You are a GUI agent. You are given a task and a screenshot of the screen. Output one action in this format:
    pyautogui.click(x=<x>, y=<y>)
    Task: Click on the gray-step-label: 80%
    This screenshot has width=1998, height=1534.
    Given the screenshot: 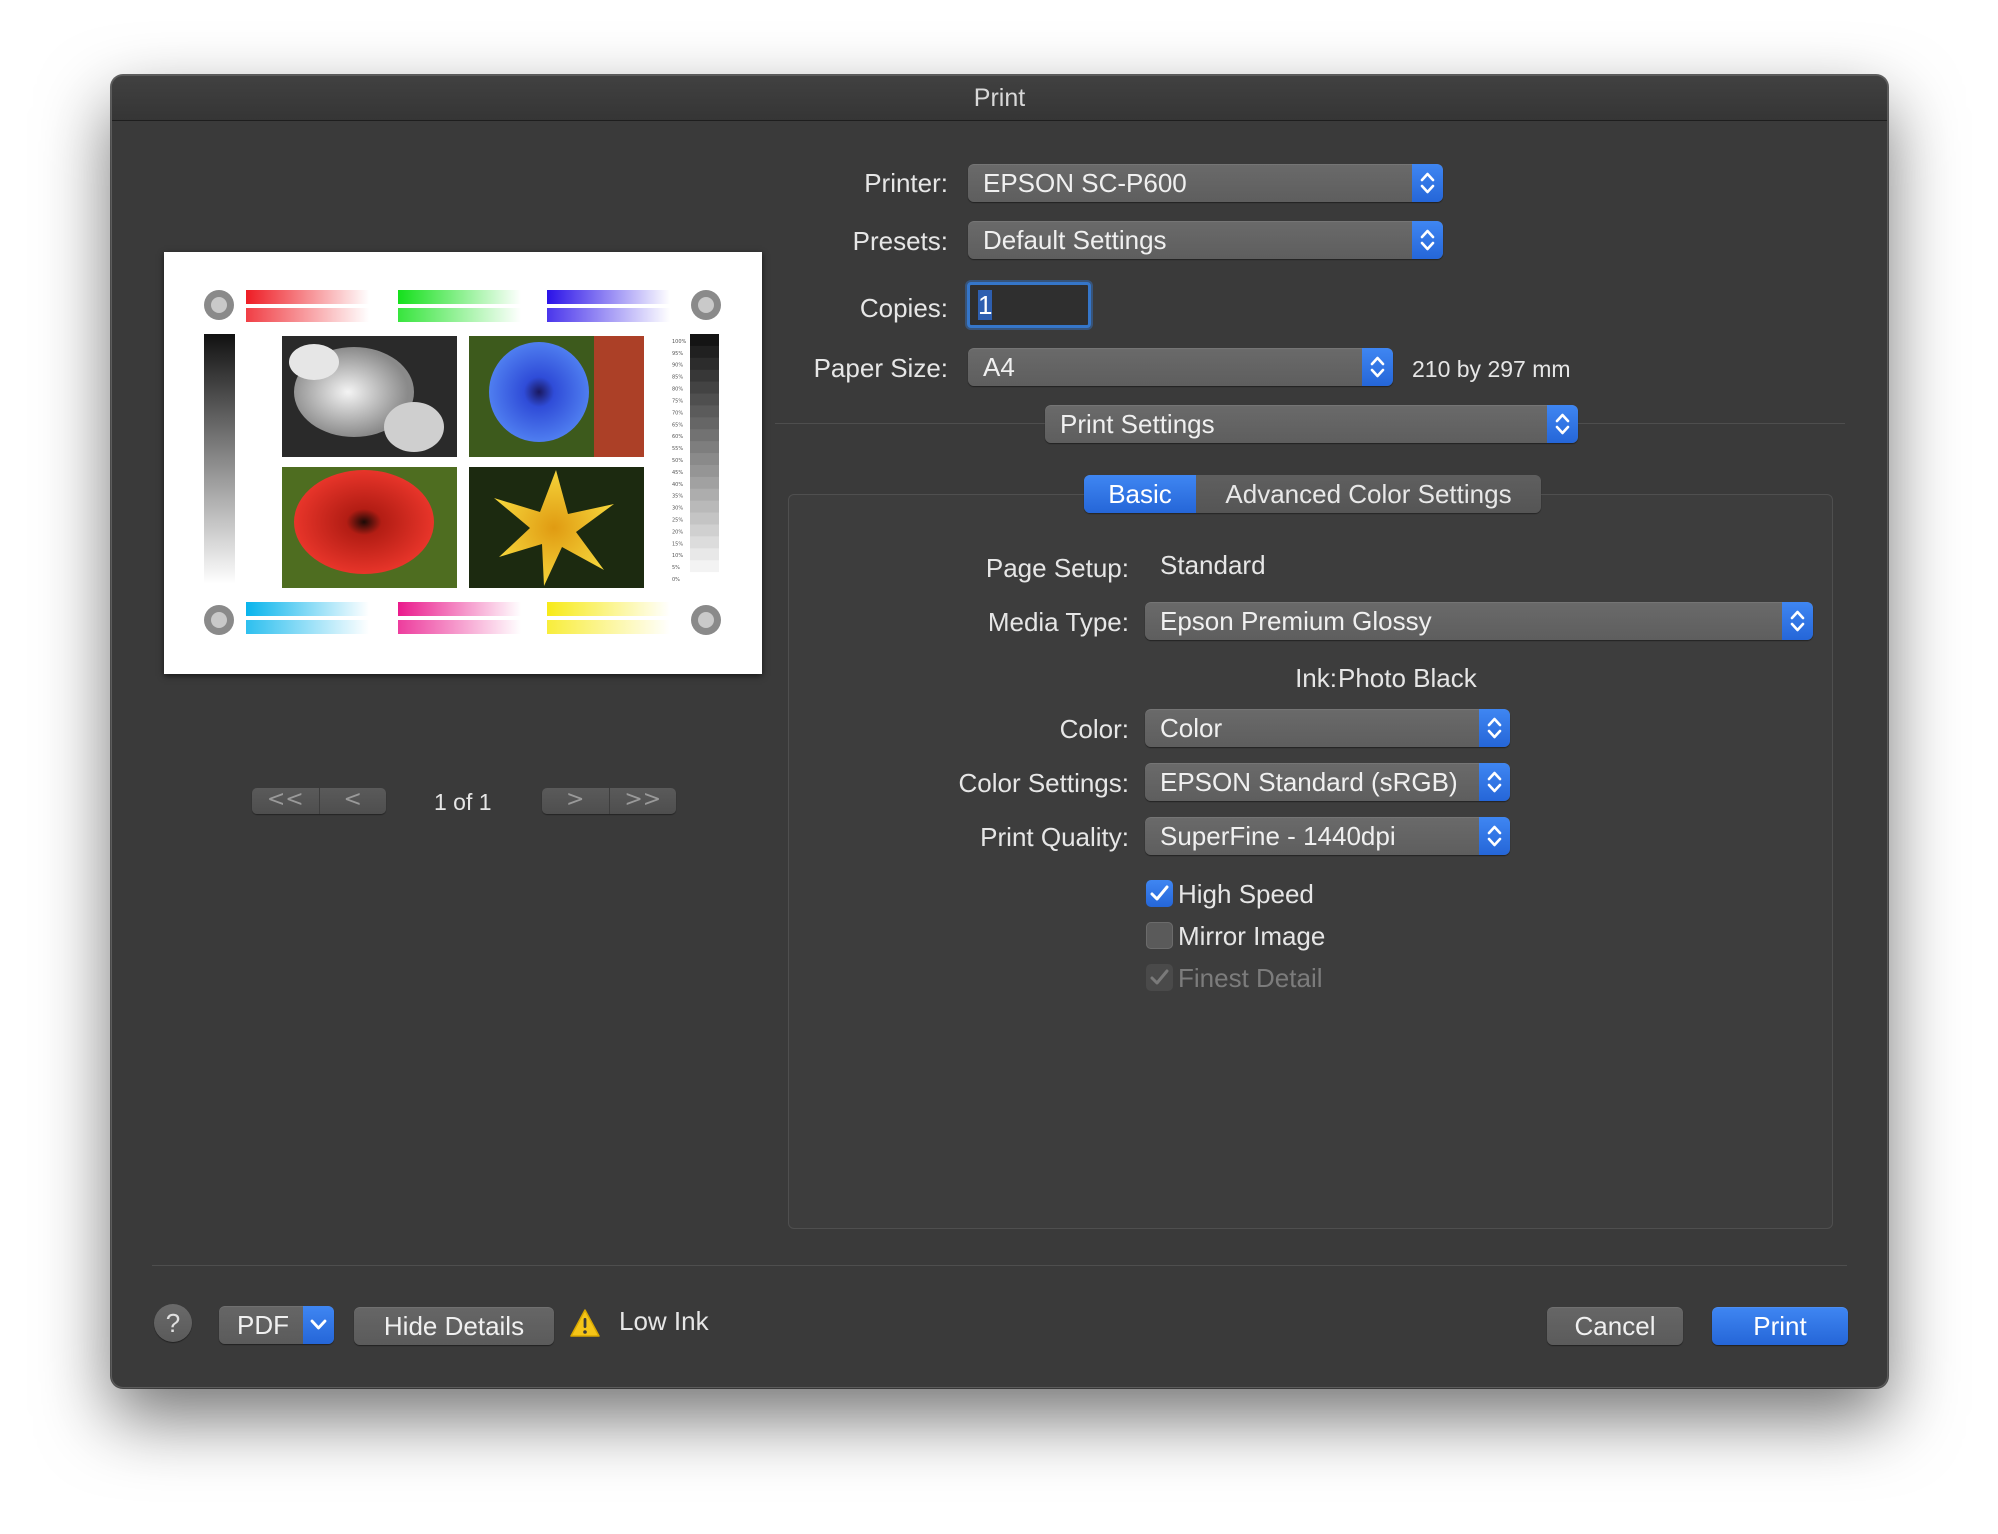 What is the action you would take?
    pyautogui.click(x=677, y=390)
    